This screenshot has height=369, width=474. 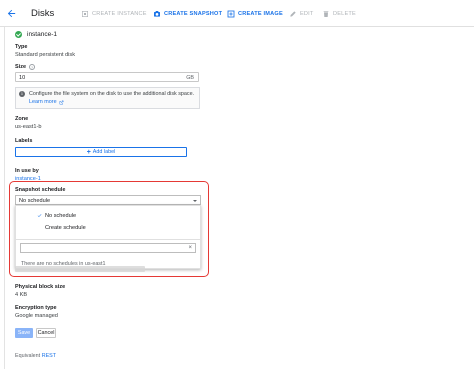 I want to click on highlight-annotation, so click(x=109, y=229).